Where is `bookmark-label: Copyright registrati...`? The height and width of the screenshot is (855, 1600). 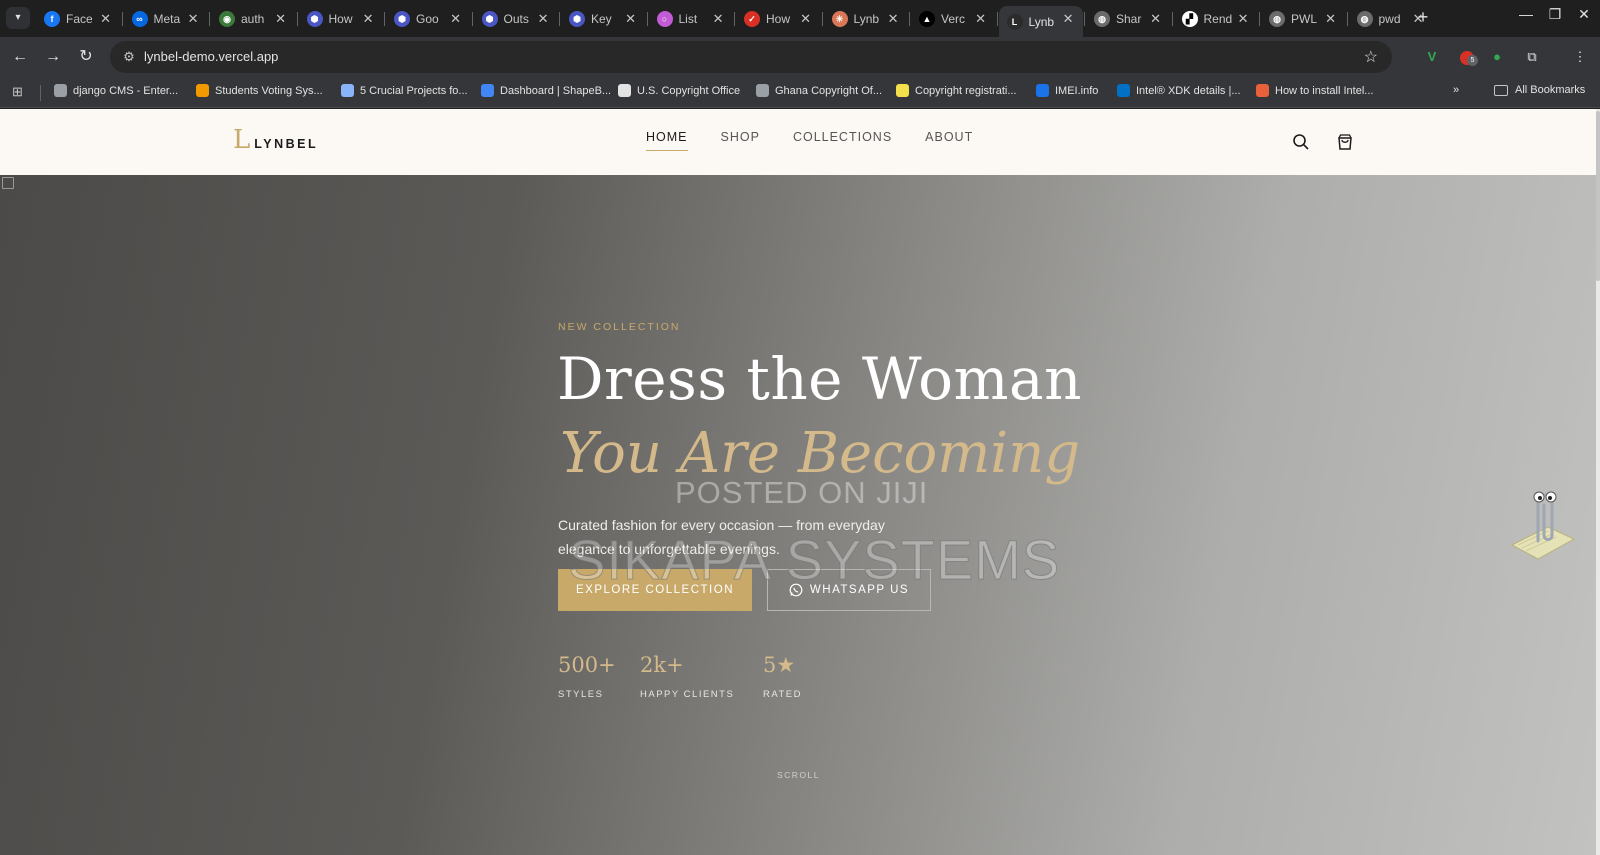 bookmark-label: Copyright registrati... is located at coordinates (966, 90).